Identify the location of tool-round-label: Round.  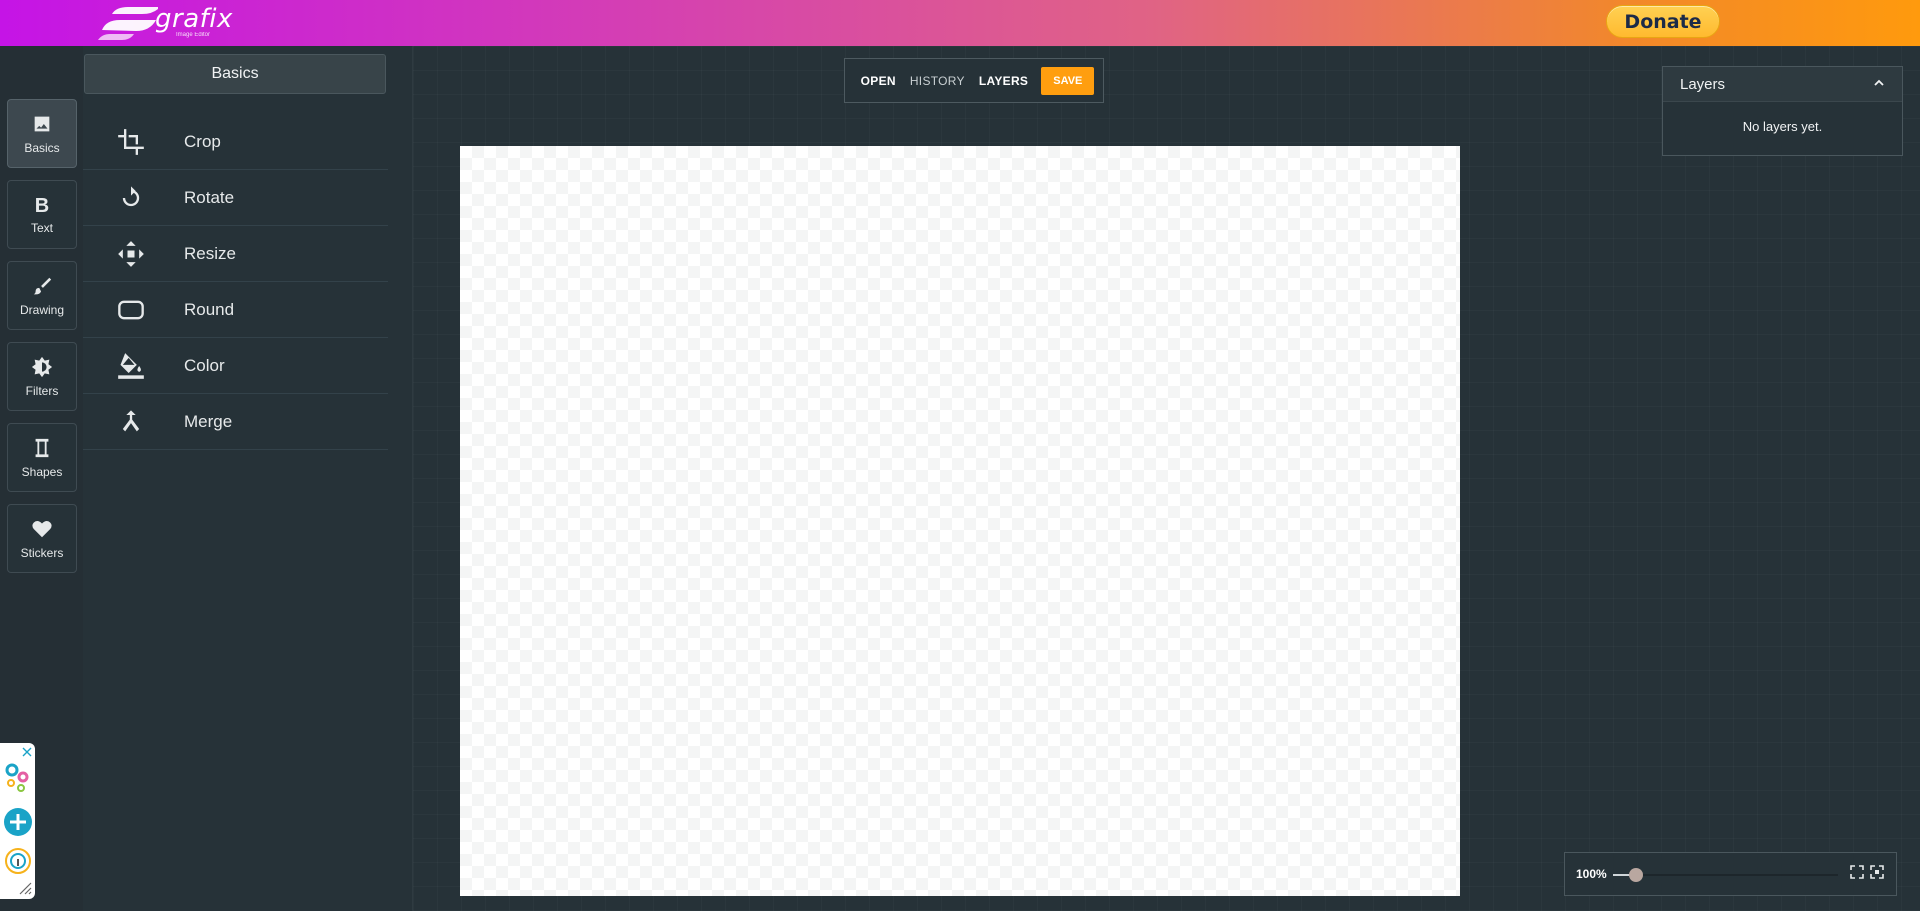
(209, 309).